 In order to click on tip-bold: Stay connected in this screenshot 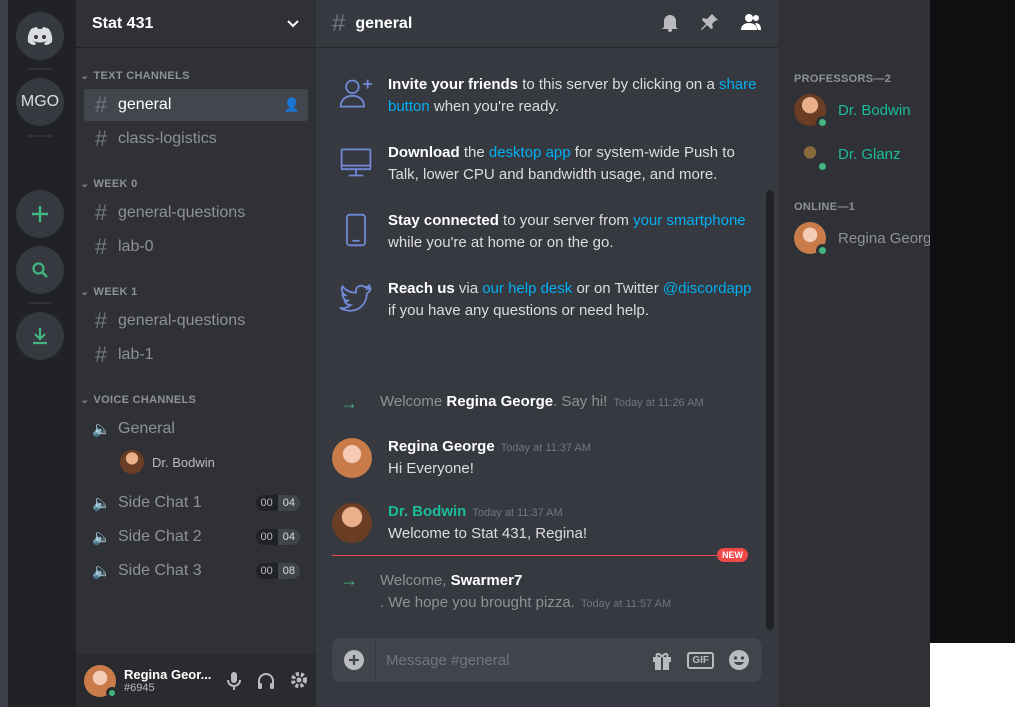, I will do `click(443, 220)`.